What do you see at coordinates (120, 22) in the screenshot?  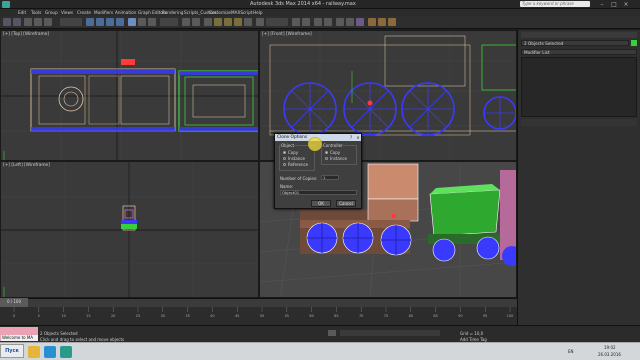 I see `window-crossing-icon` at bounding box center [120, 22].